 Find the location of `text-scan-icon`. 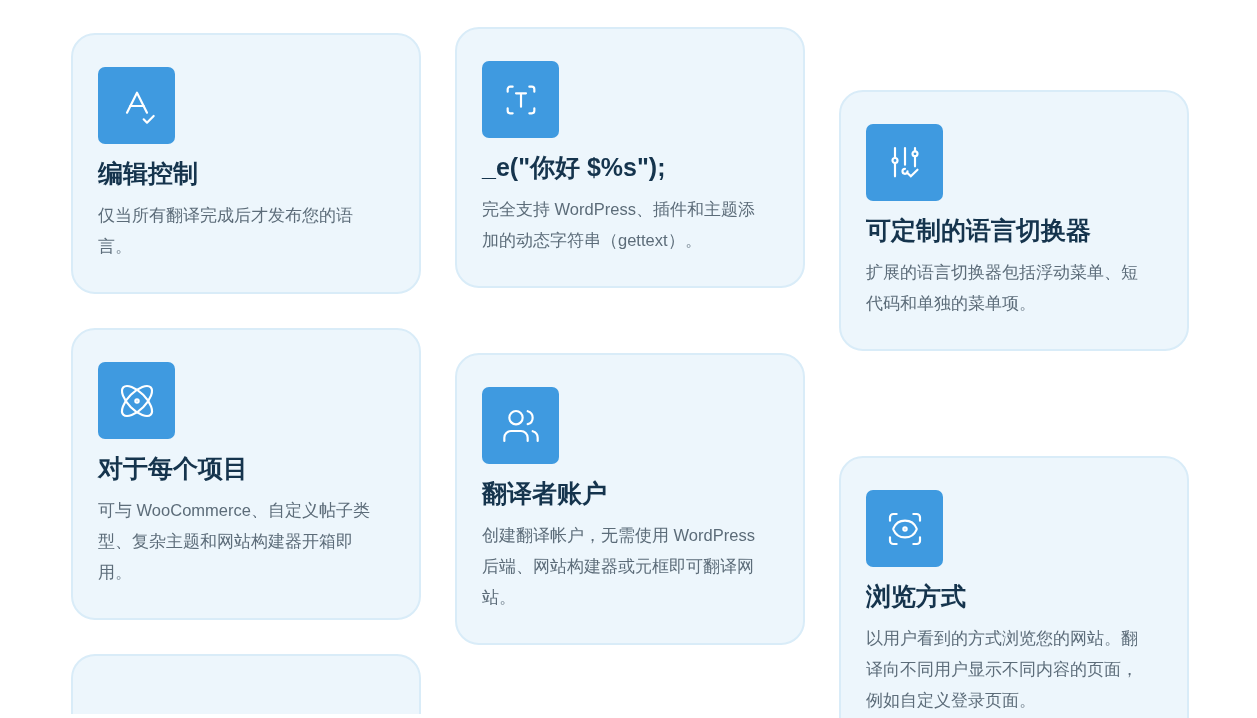

text-scan-icon is located at coordinates (520, 99).